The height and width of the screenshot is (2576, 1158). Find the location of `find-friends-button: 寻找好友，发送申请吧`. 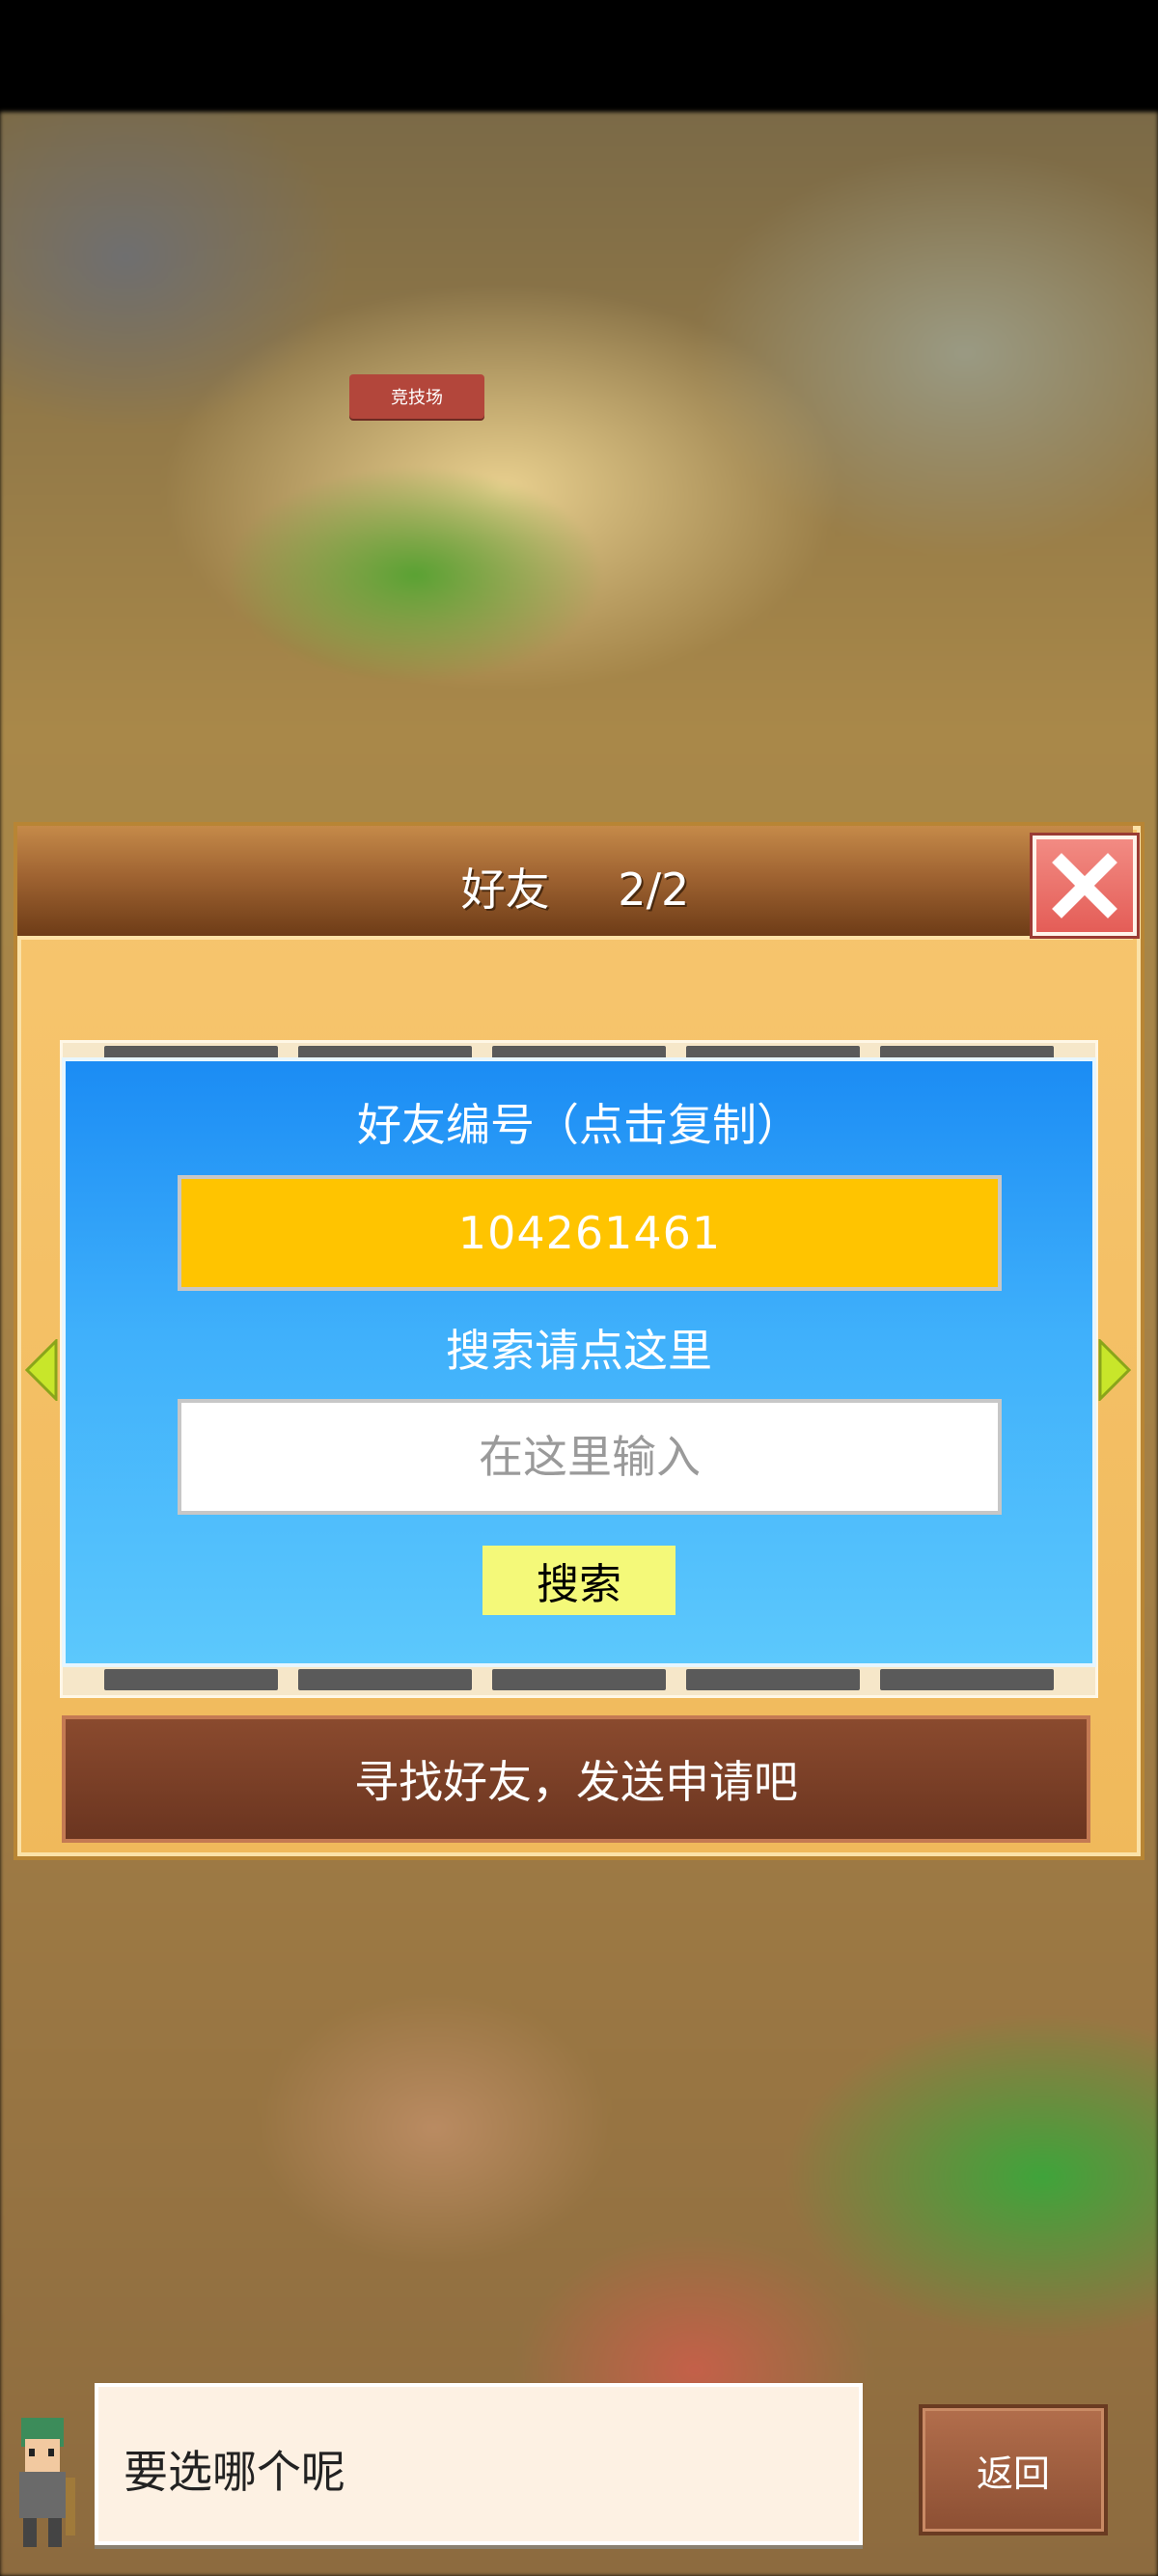

find-friends-button: 寻找好友，发送申请吧 is located at coordinates (576, 1779).